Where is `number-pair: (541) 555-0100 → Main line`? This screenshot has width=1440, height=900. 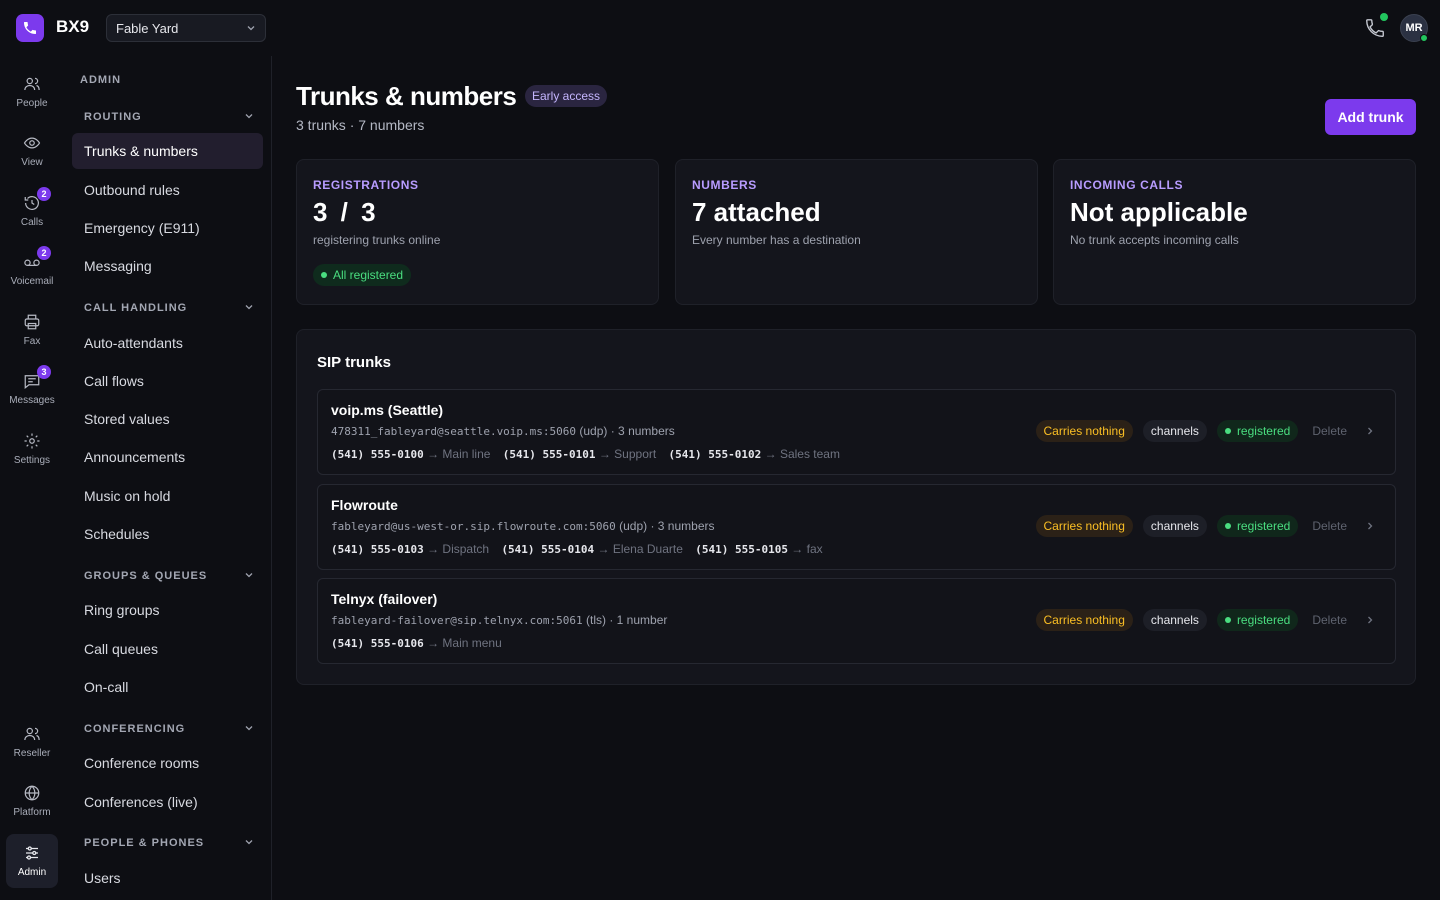 number-pair: (541) 555-0100 → Main line is located at coordinates (410, 454).